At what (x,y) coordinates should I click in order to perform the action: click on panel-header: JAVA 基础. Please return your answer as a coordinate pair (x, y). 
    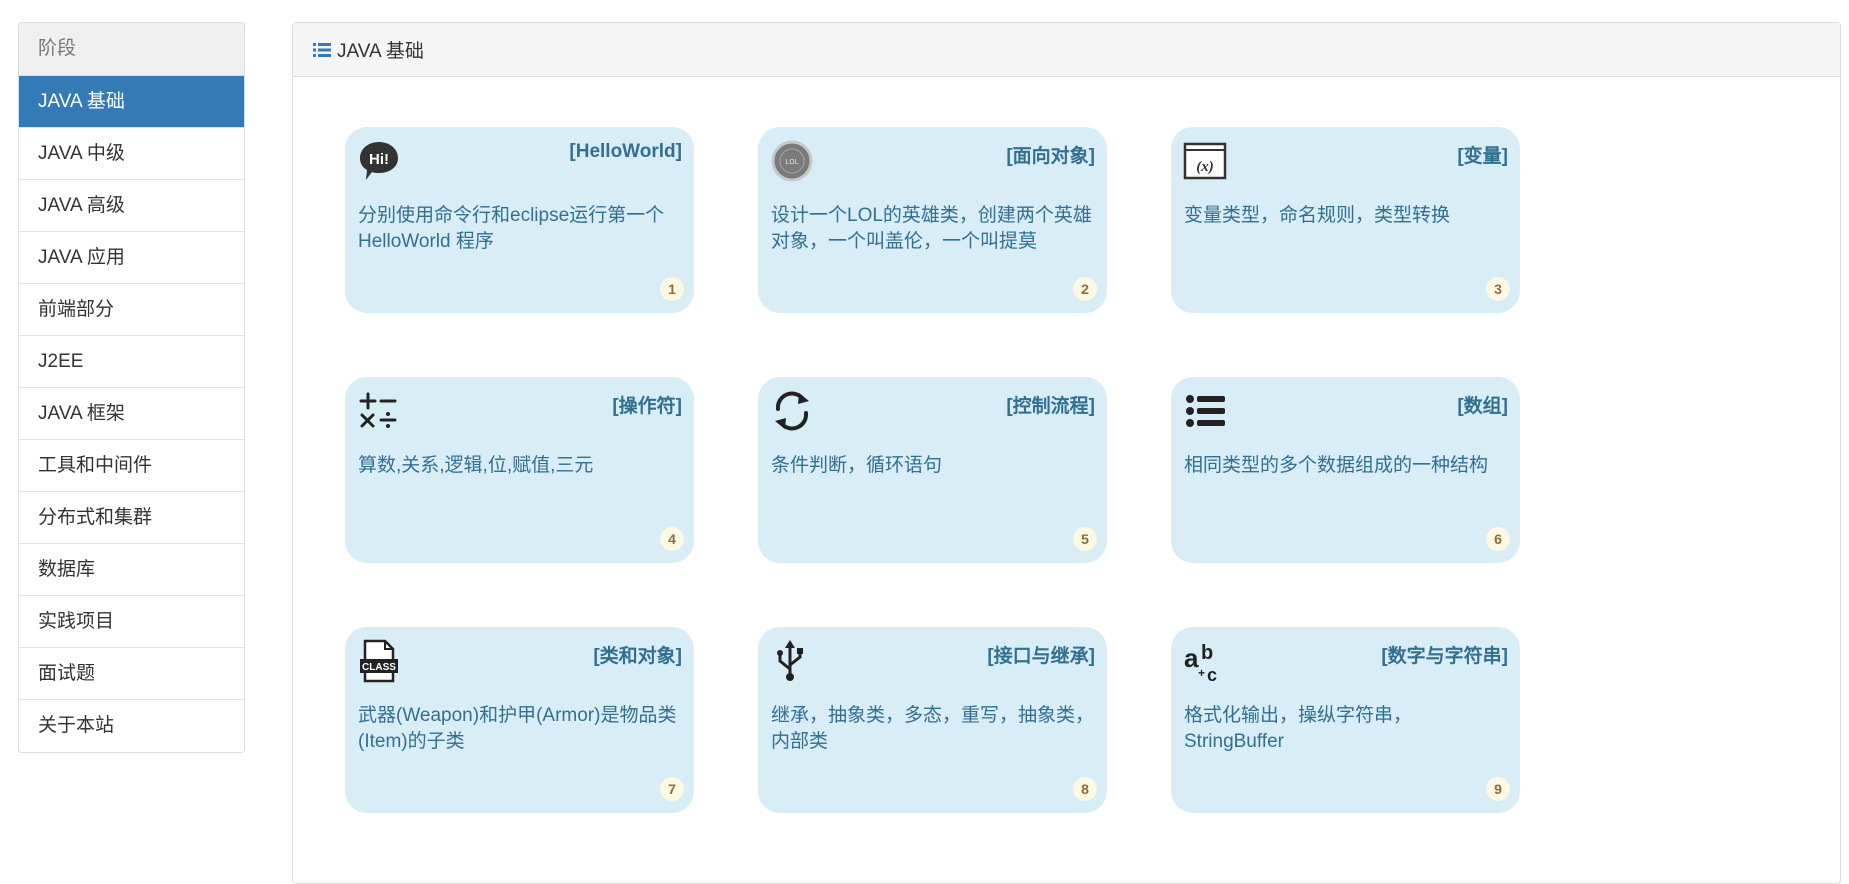
    Looking at the image, I should click on (1066, 50).